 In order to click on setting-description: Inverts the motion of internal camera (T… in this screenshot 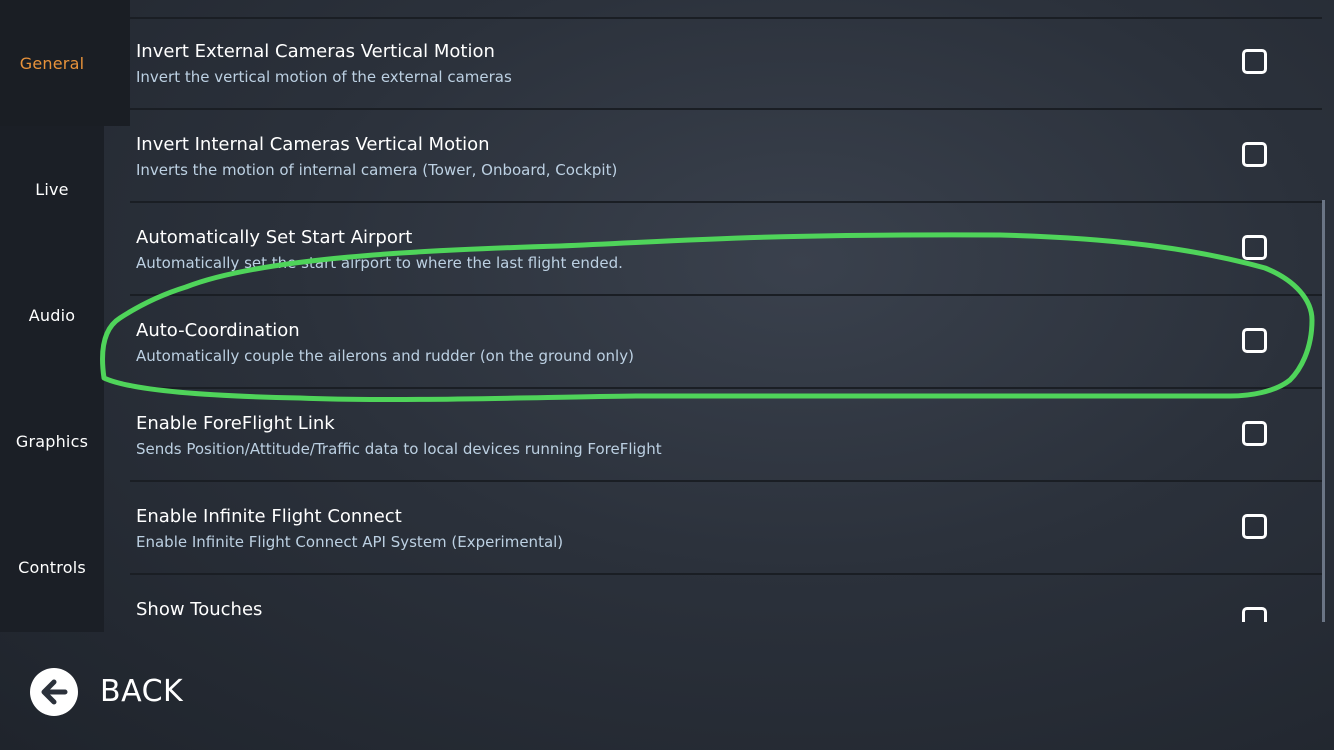, I will do `click(377, 170)`.